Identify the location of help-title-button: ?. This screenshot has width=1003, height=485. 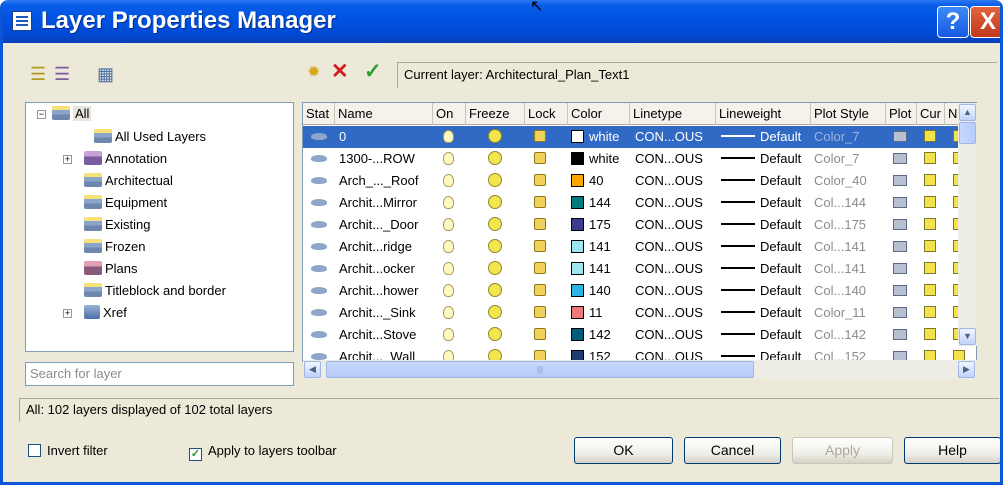
(953, 22).